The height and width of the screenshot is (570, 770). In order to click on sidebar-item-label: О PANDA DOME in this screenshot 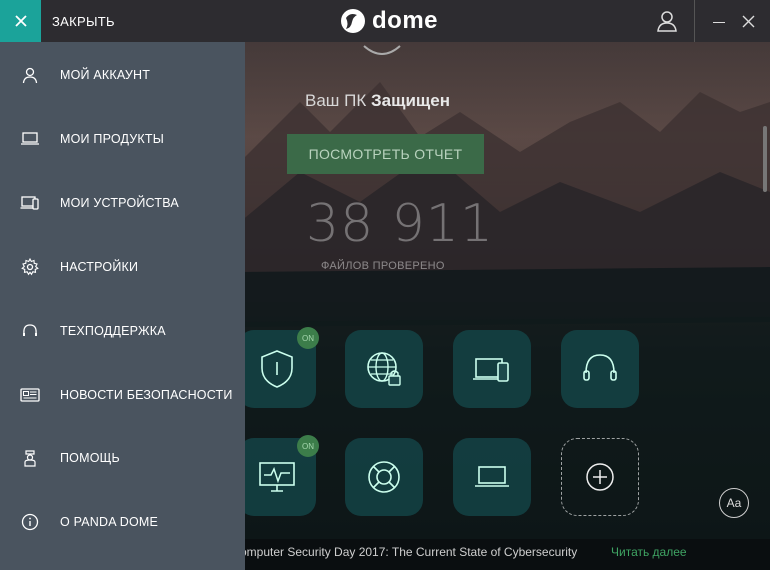, I will do `click(109, 522)`.